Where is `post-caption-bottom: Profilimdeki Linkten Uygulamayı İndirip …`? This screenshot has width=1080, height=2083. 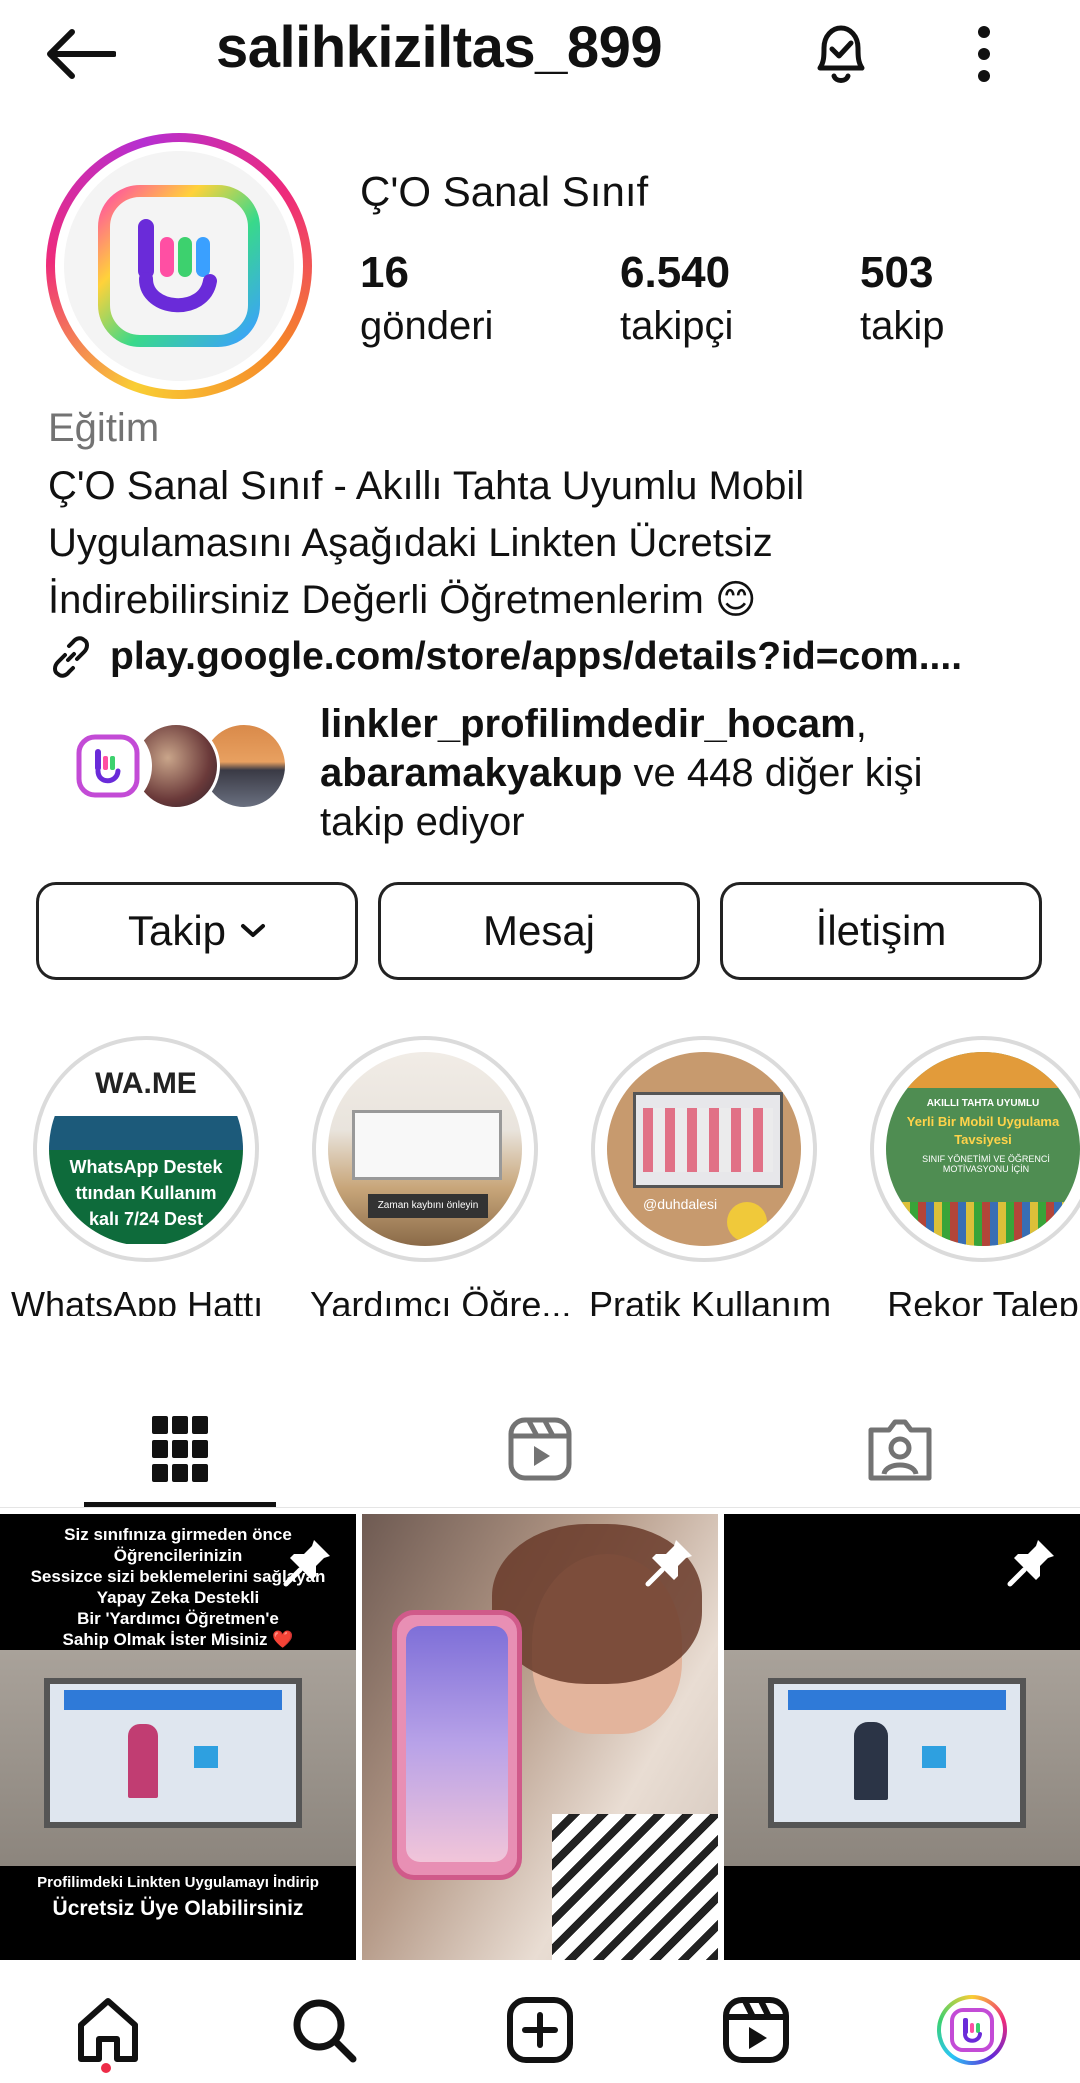
post-caption-bottom: Profilimdeki Linkten Uygulamayı İndirip … is located at coordinates (178, 1897).